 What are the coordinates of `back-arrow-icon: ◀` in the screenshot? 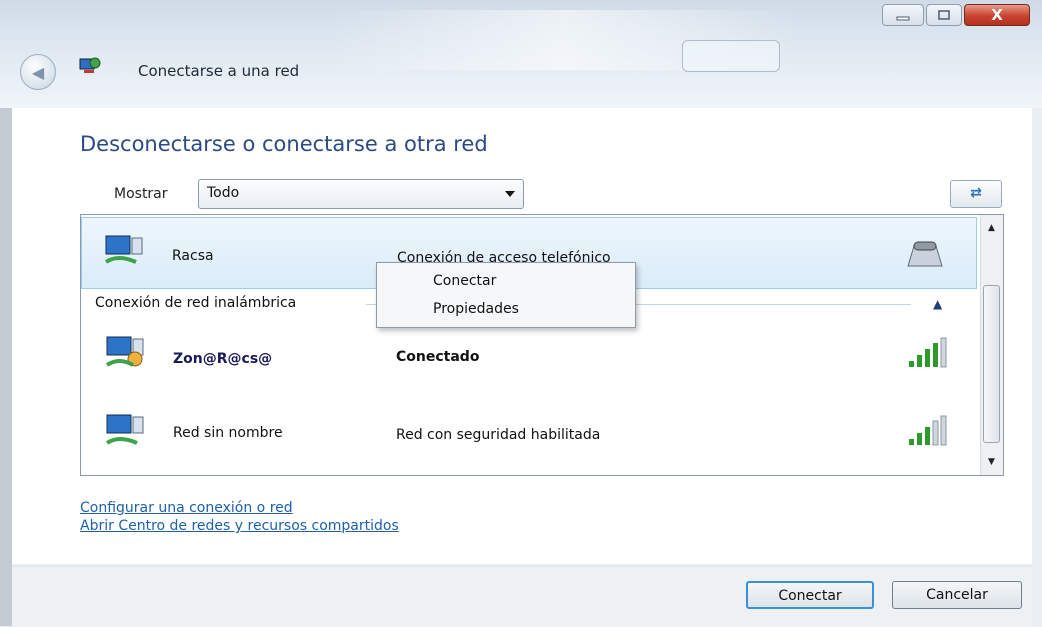 It's located at (38, 72).